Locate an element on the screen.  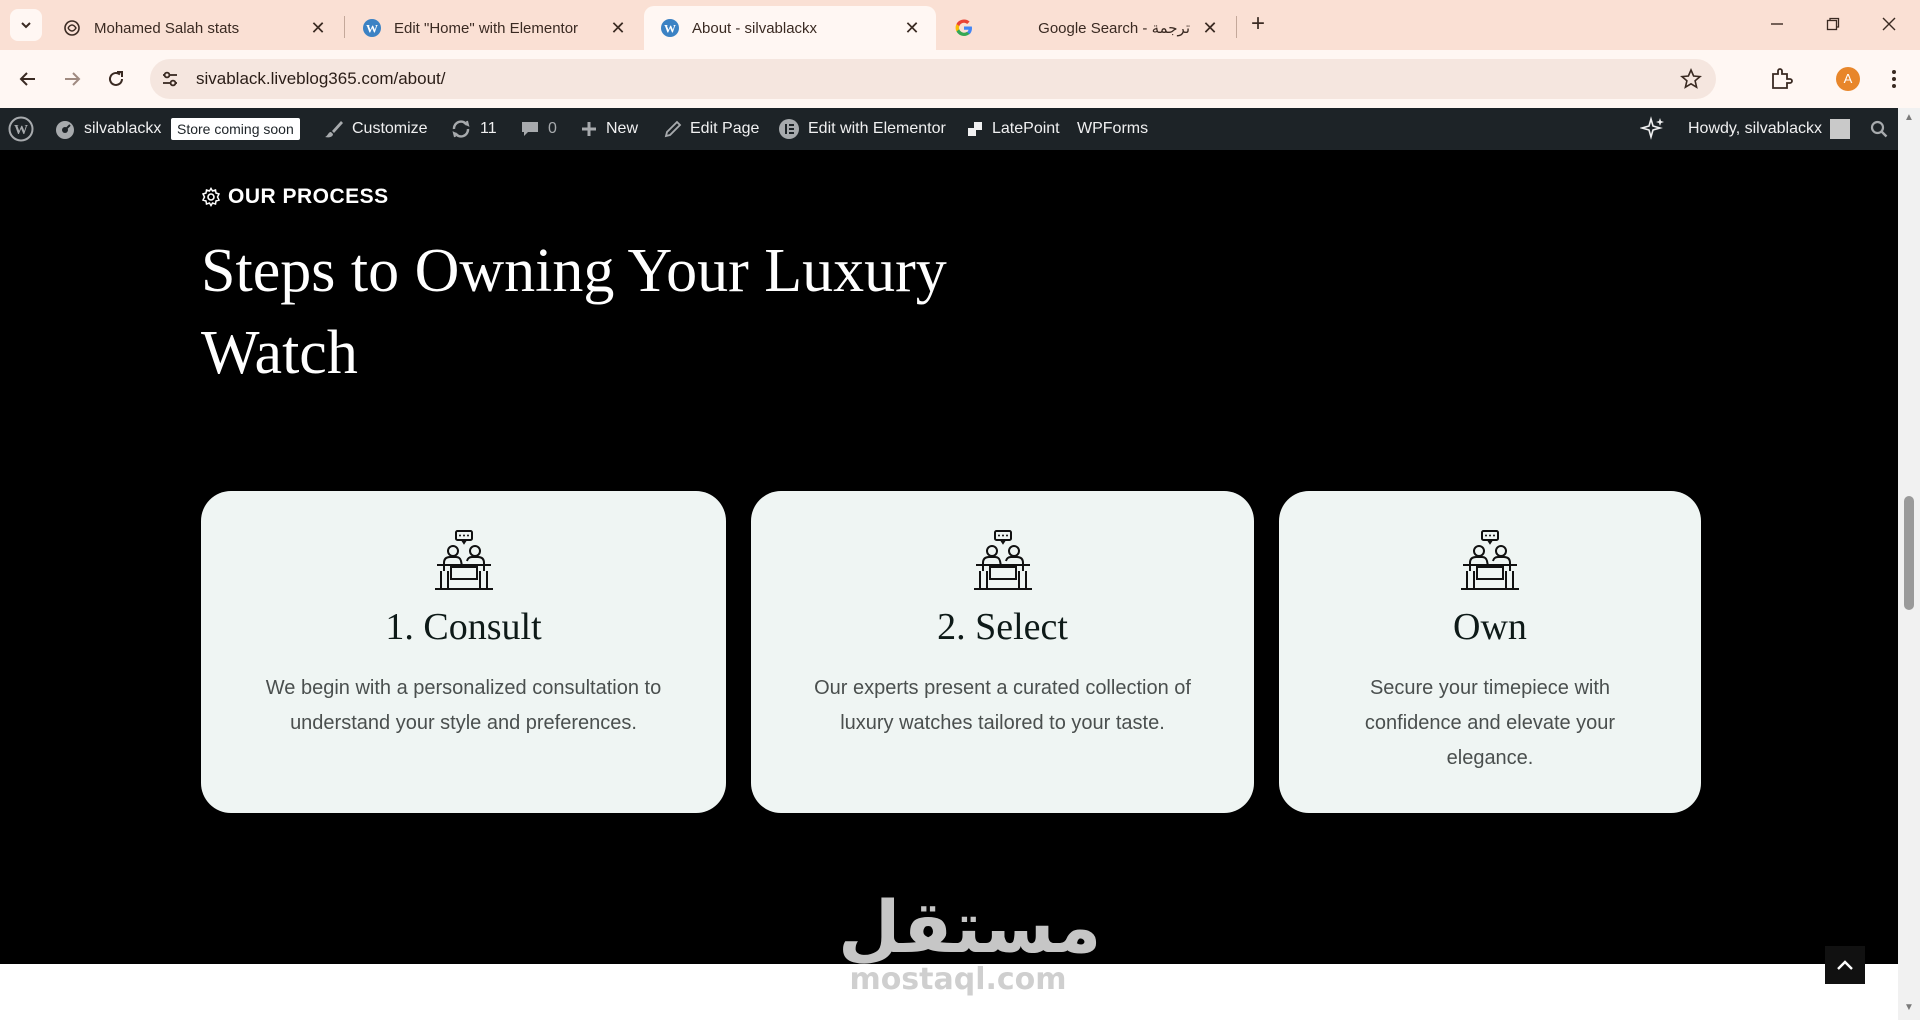
plus-icon is located at coordinates (589, 129).